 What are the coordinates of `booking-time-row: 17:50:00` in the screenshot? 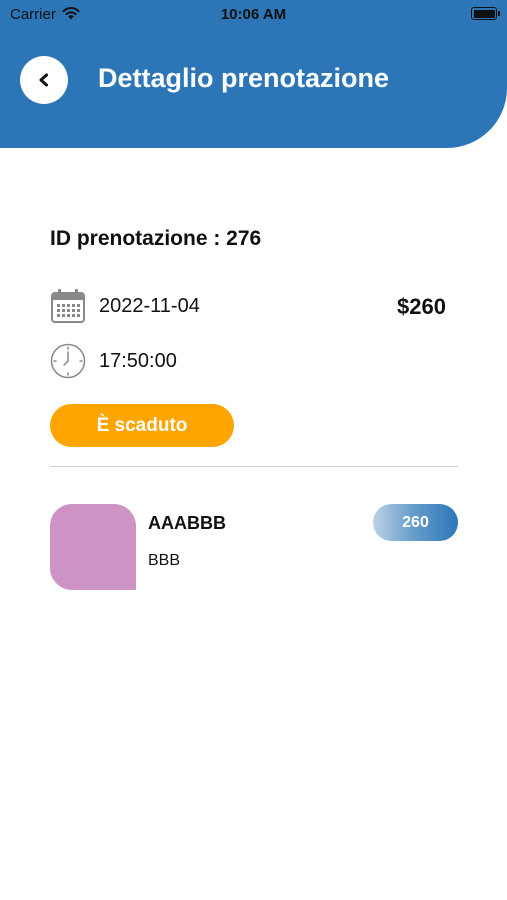 It's located at (113, 361).